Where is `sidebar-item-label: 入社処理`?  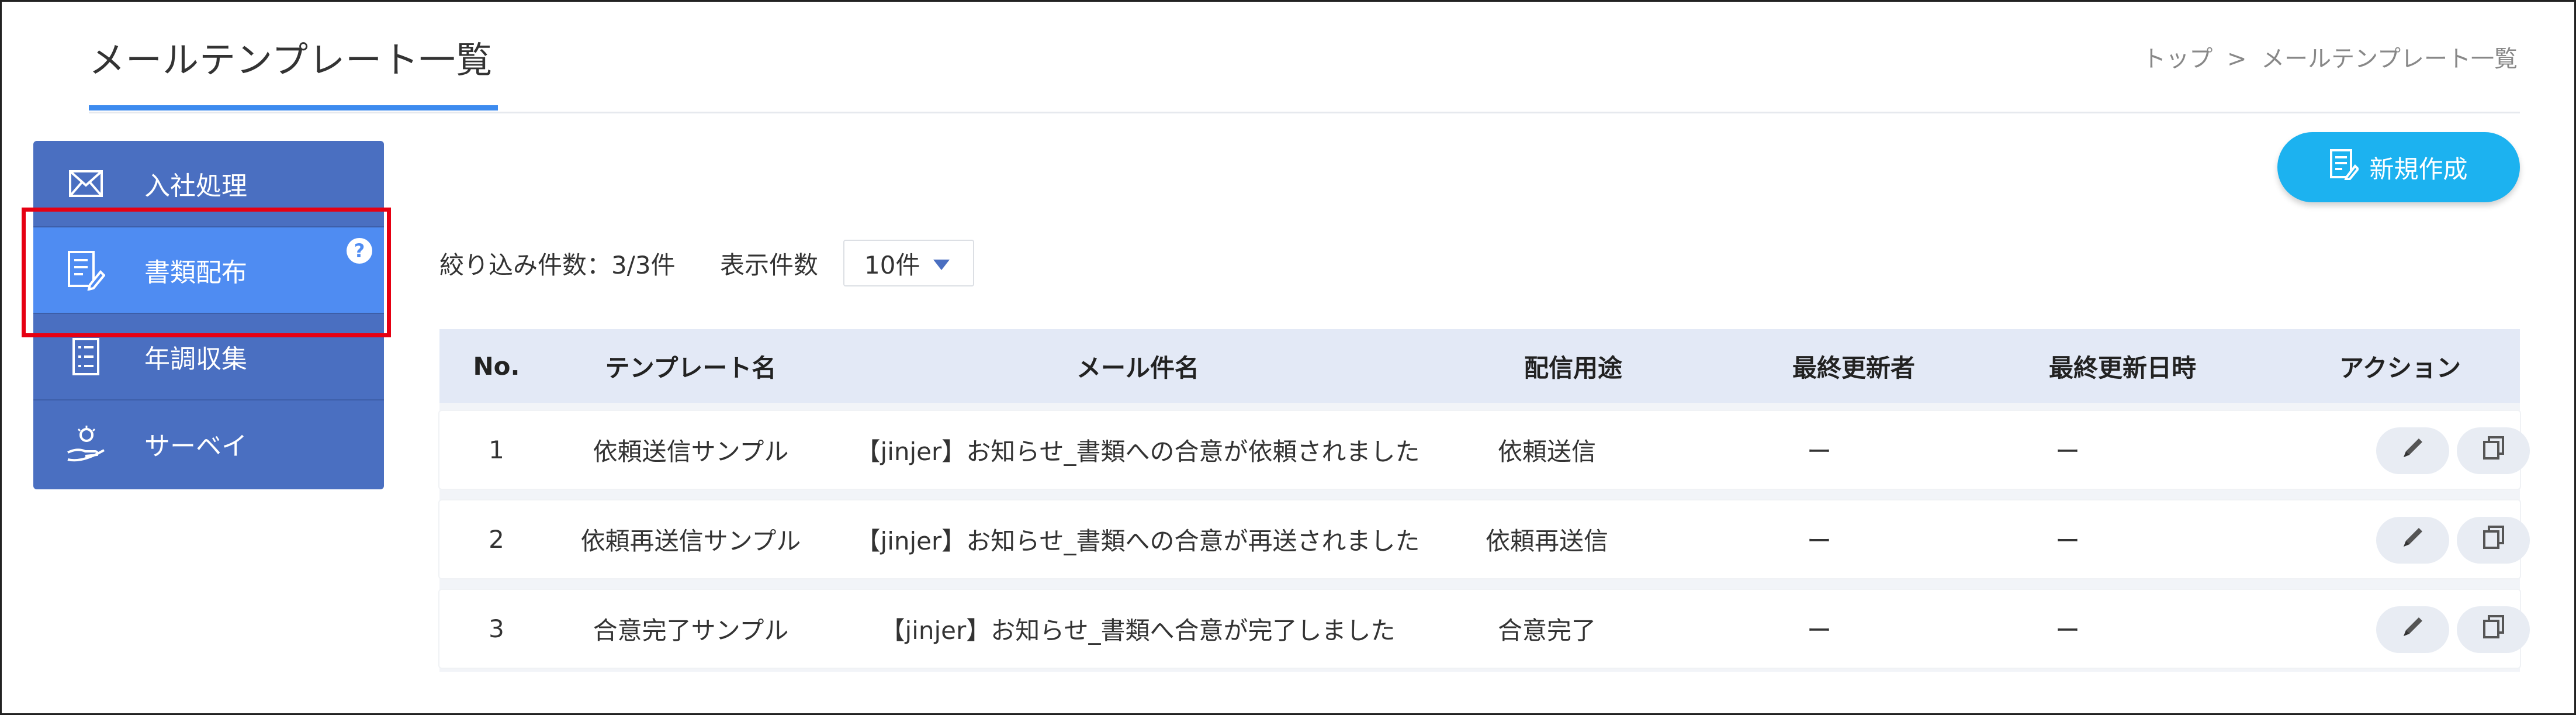
sidebar-item-label: 入社処理 is located at coordinates (195, 186).